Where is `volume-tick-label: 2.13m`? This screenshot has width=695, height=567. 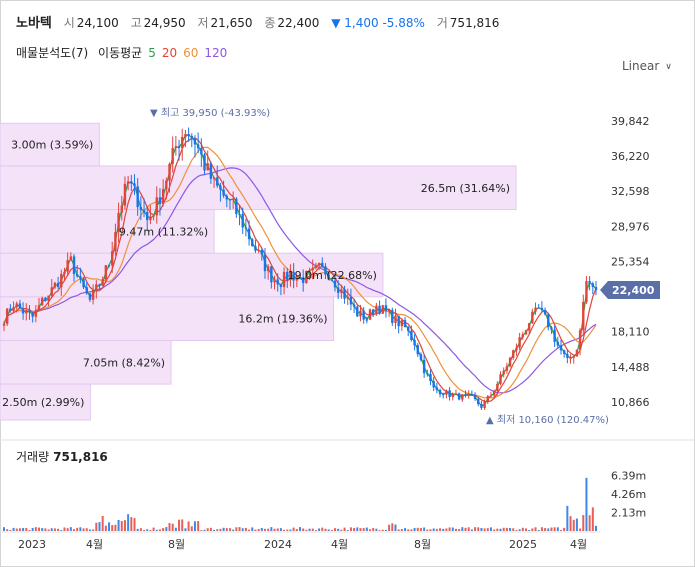 volume-tick-label: 2.13m is located at coordinates (628, 512).